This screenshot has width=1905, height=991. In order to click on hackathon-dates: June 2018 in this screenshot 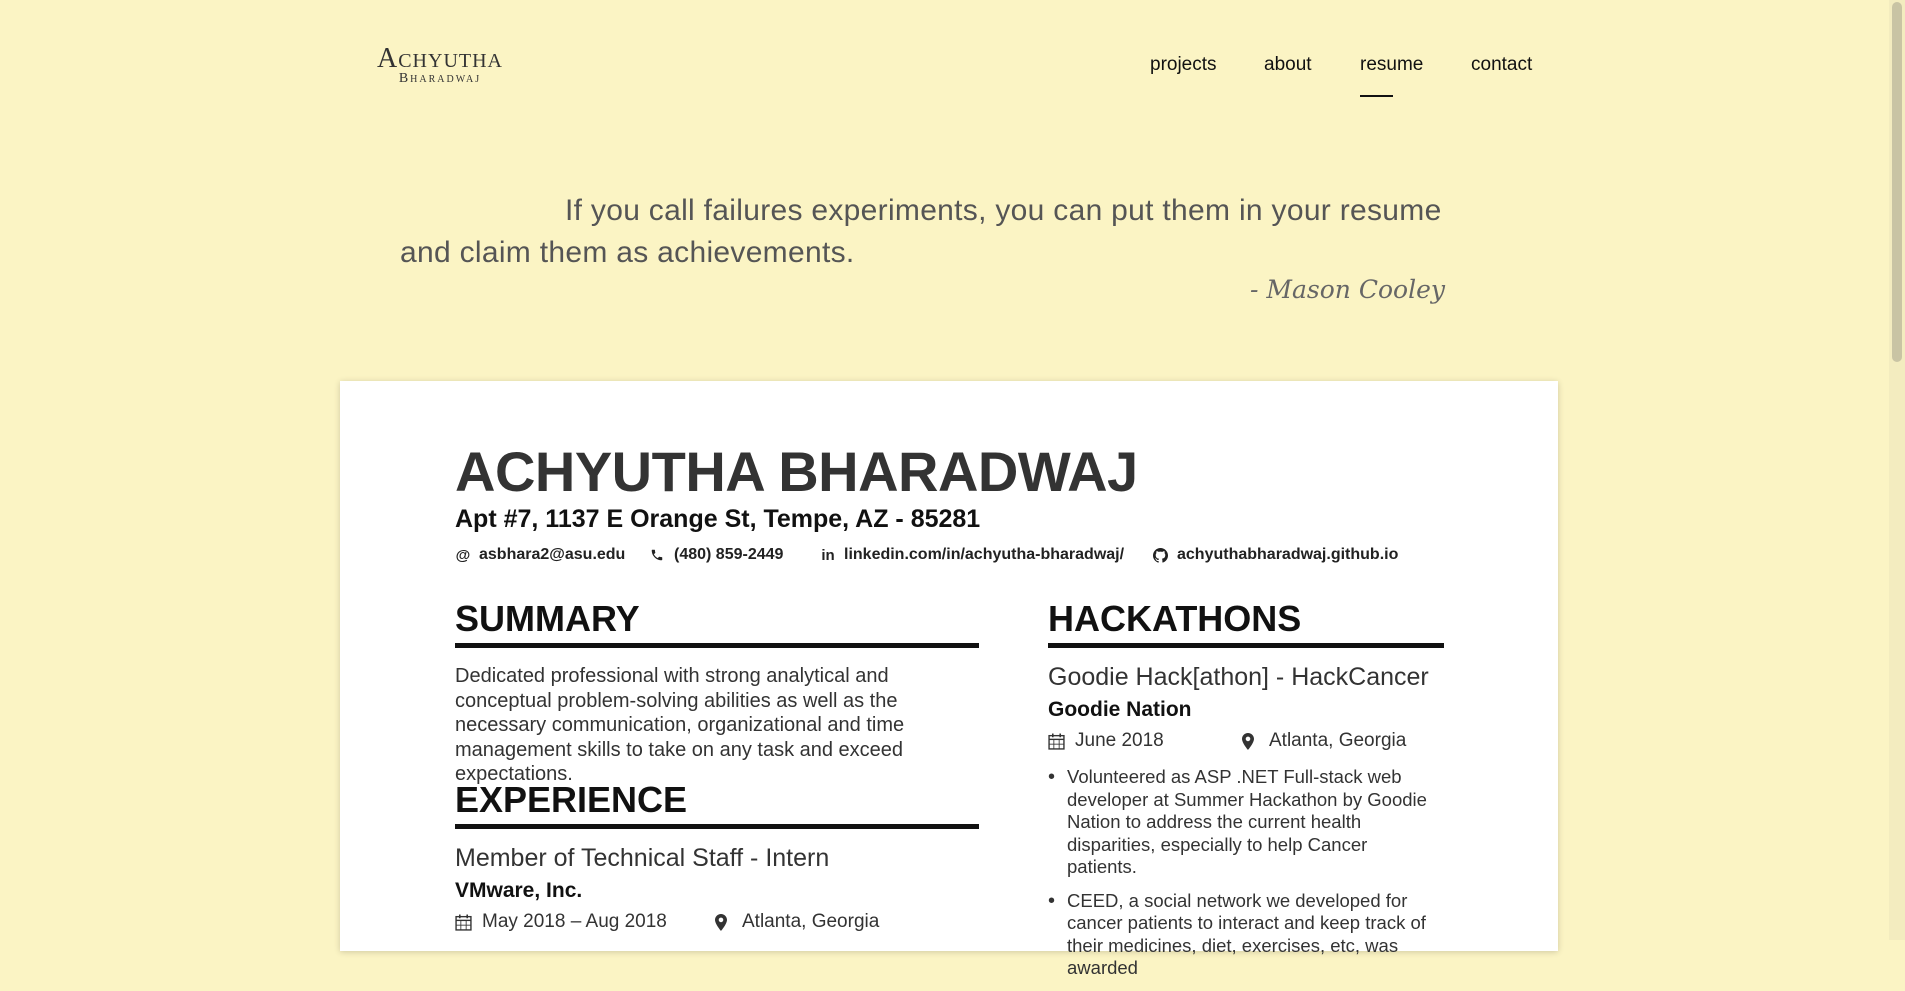, I will do `click(1106, 741)`.